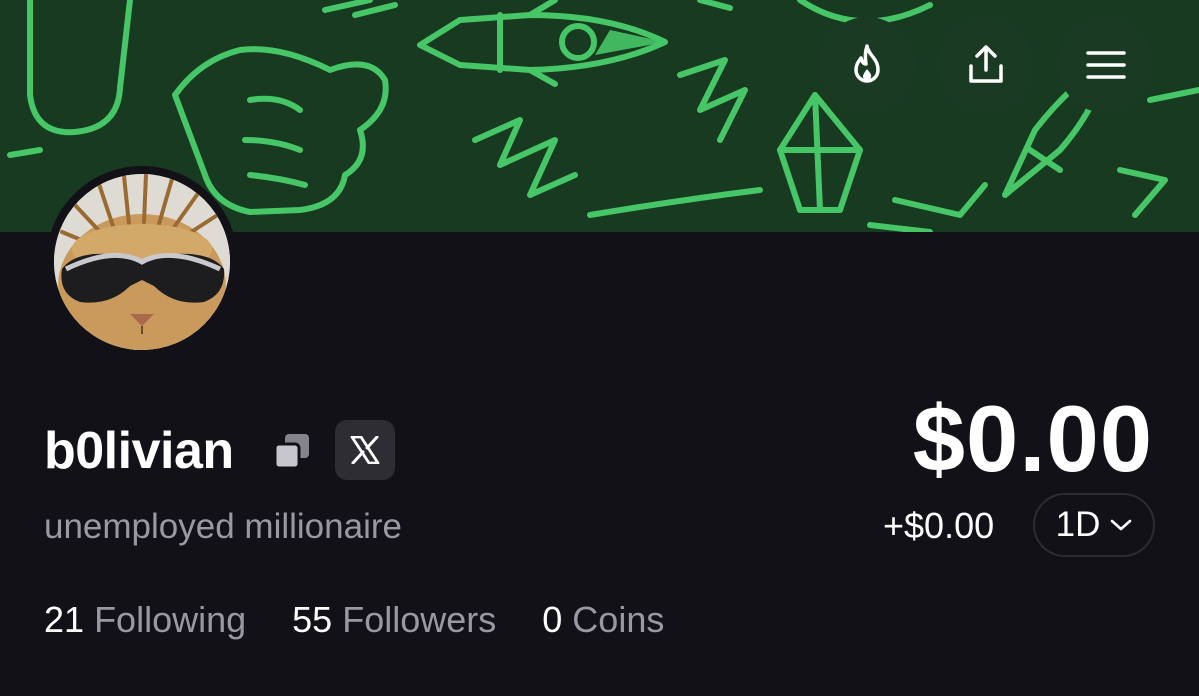 Image resolution: width=1199 pixels, height=696 pixels. I want to click on avatar-image, so click(142, 262).